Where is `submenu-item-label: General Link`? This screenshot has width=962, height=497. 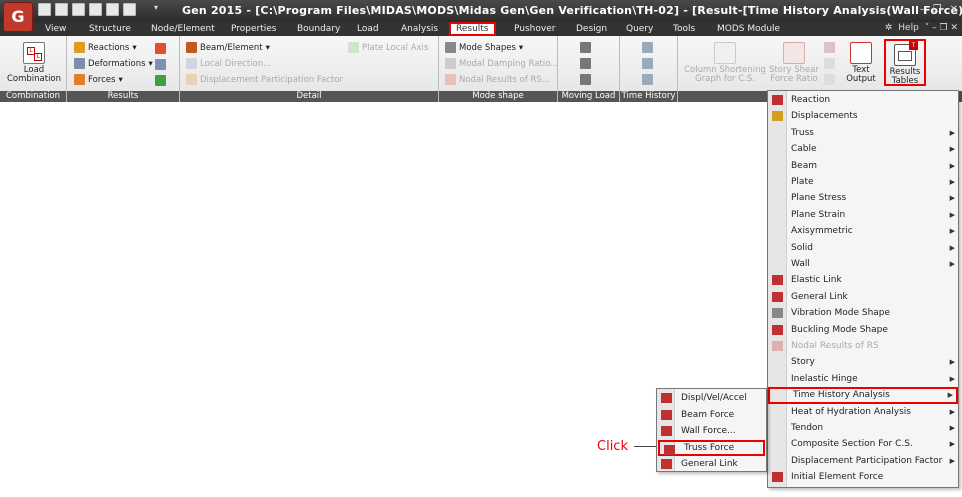
submenu-item-label: General Link is located at coordinates (709, 464).